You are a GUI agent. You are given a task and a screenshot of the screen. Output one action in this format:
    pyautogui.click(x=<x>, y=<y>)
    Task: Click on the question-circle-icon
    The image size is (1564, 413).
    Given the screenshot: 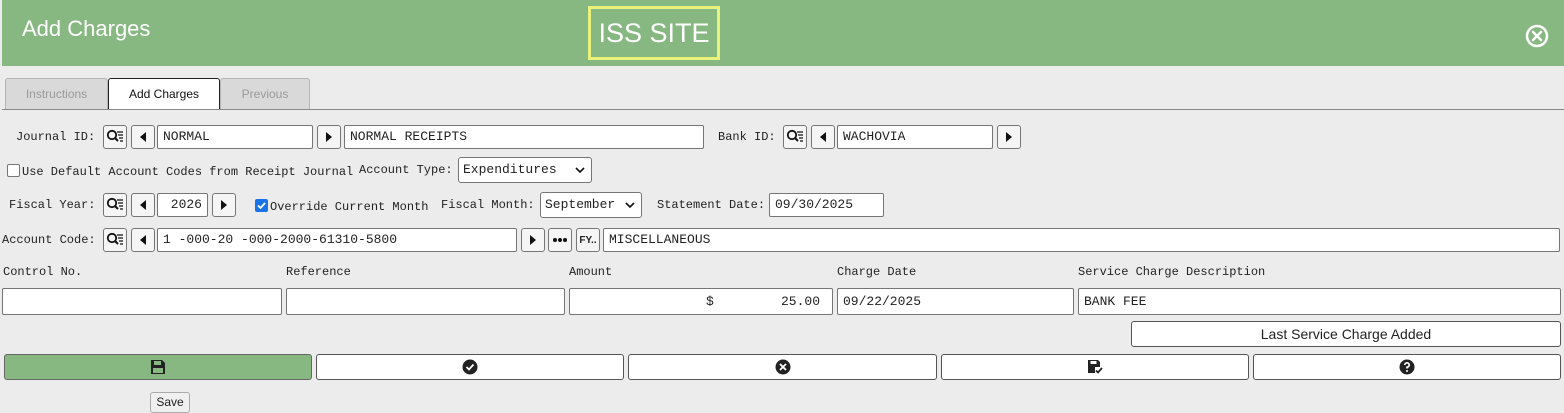 What is the action you would take?
    pyautogui.click(x=1407, y=367)
    